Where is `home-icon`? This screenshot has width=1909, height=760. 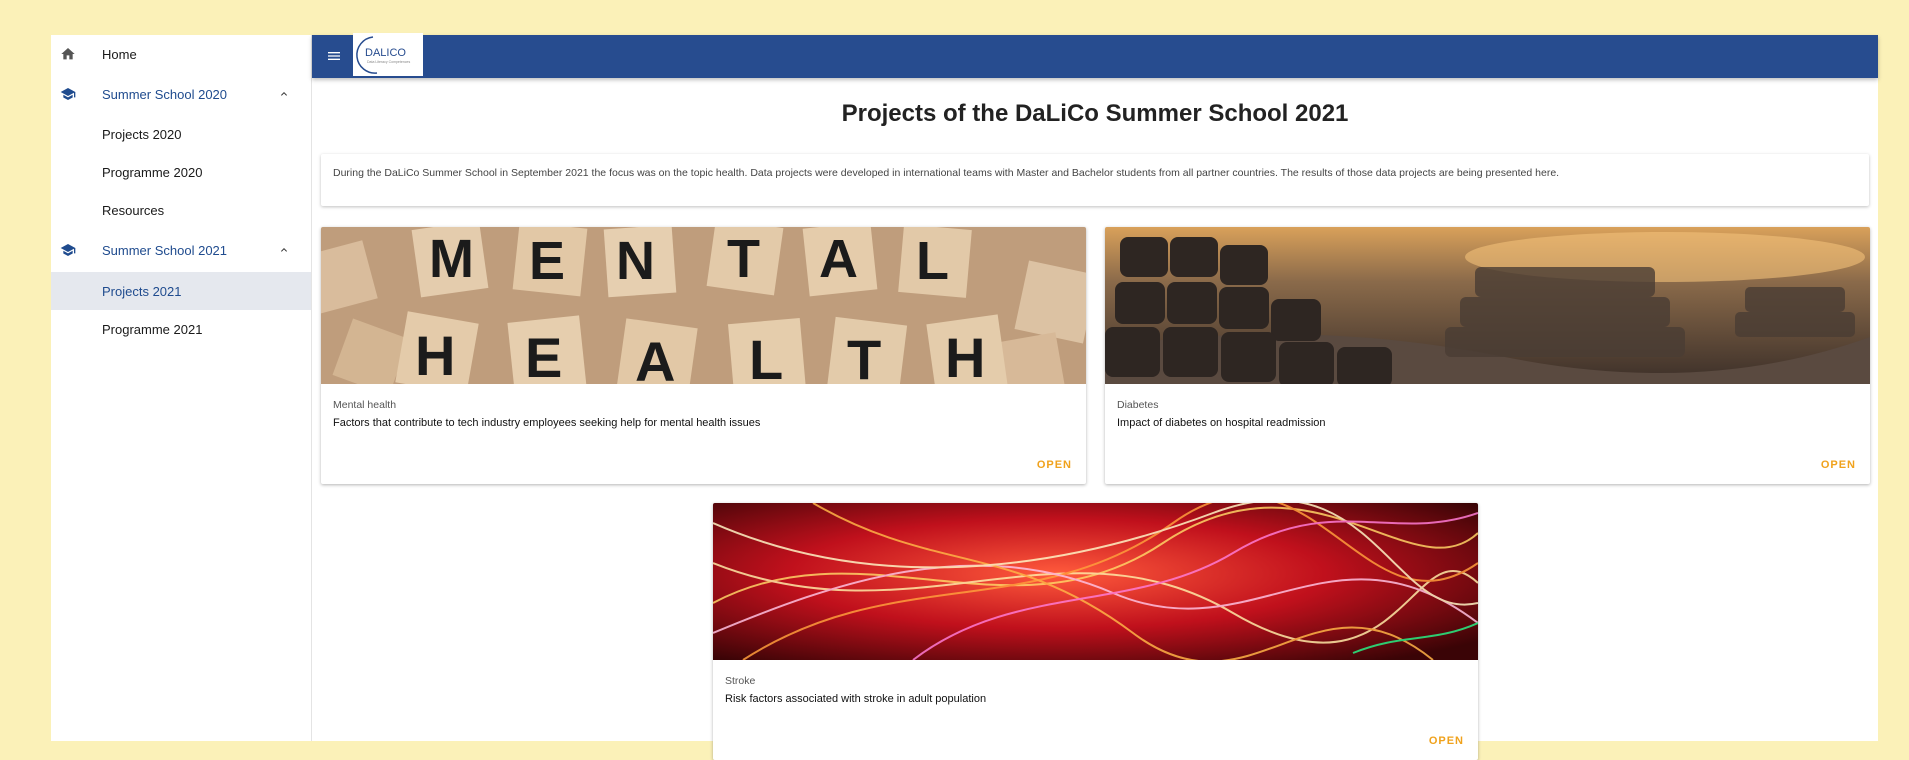 home-icon is located at coordinates (68, 54).